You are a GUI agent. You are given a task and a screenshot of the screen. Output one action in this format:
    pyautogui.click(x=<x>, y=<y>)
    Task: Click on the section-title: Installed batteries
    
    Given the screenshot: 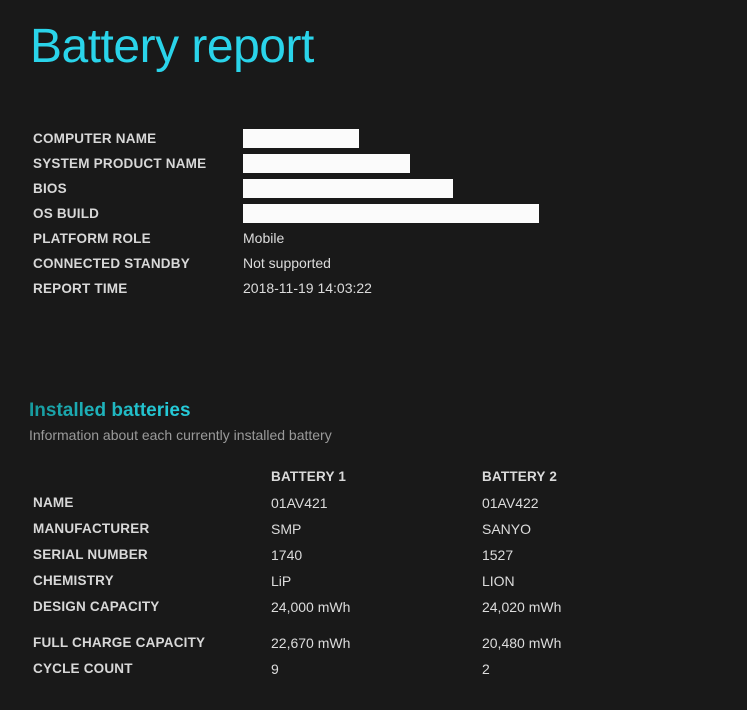 What is the action you would take?
    pyautogui.click(x=180, y=411)
    